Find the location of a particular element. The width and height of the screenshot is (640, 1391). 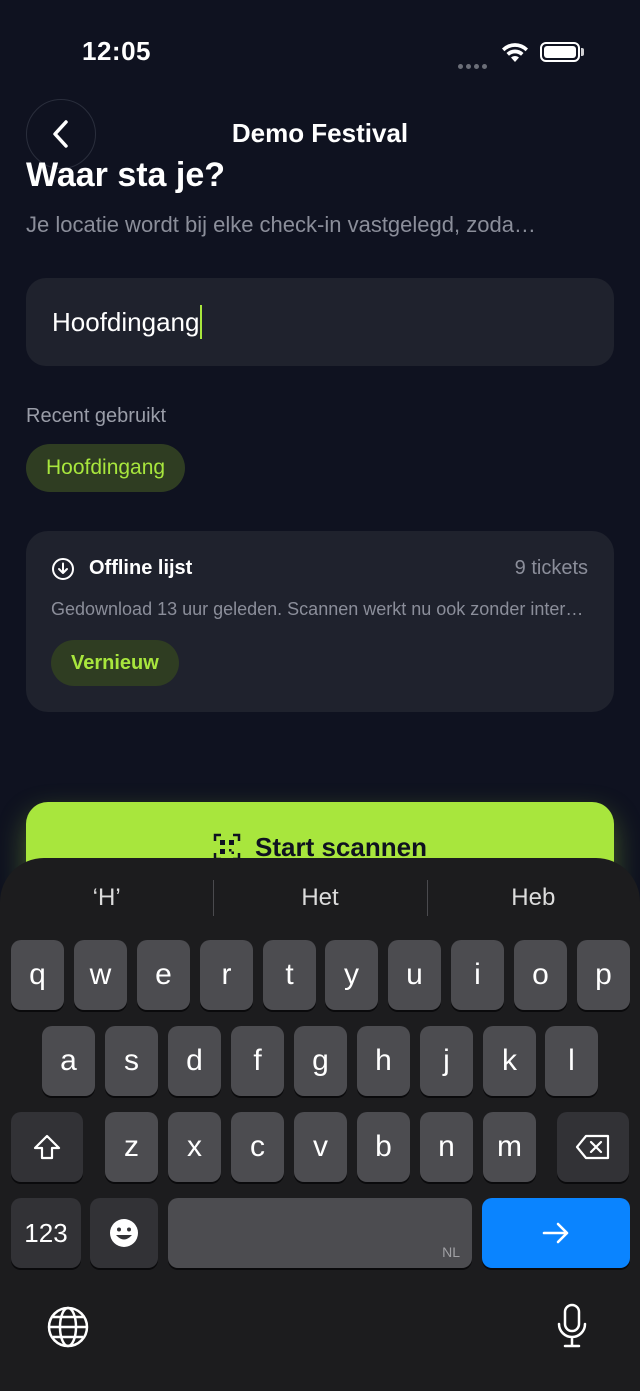

key-r: r is located at coordinates (226, 975).